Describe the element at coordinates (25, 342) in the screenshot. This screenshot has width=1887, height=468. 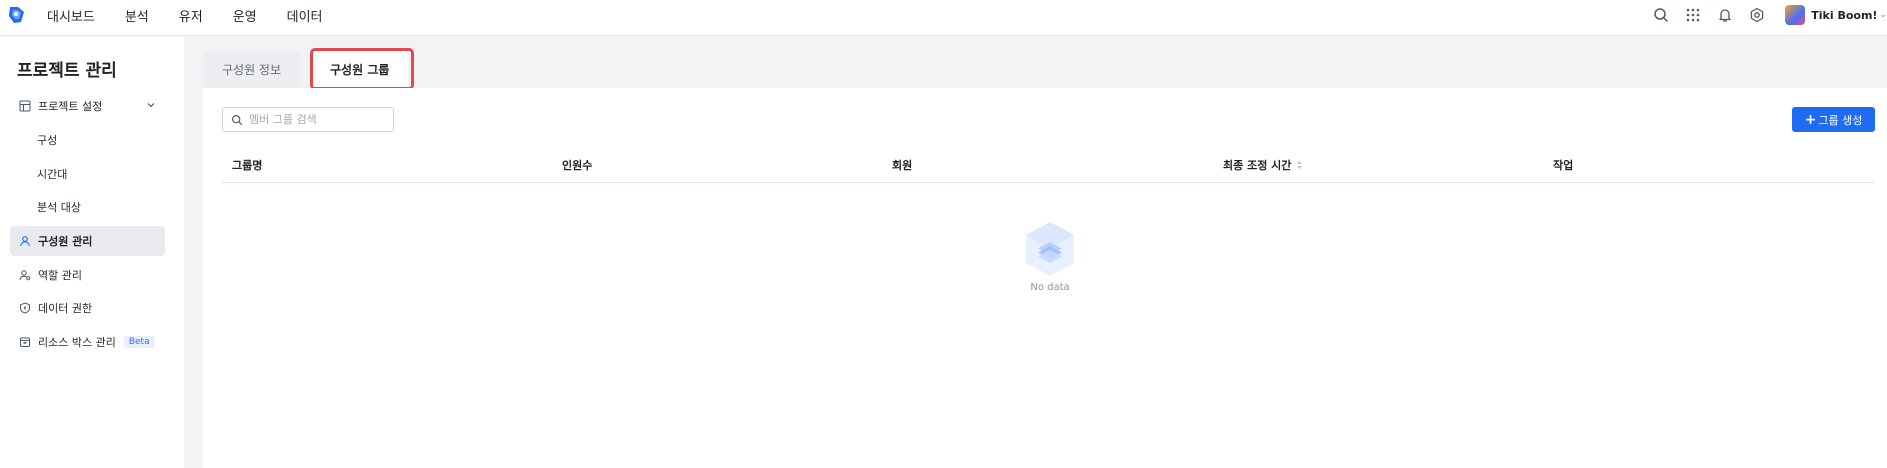
I see `box-icon` at that location.